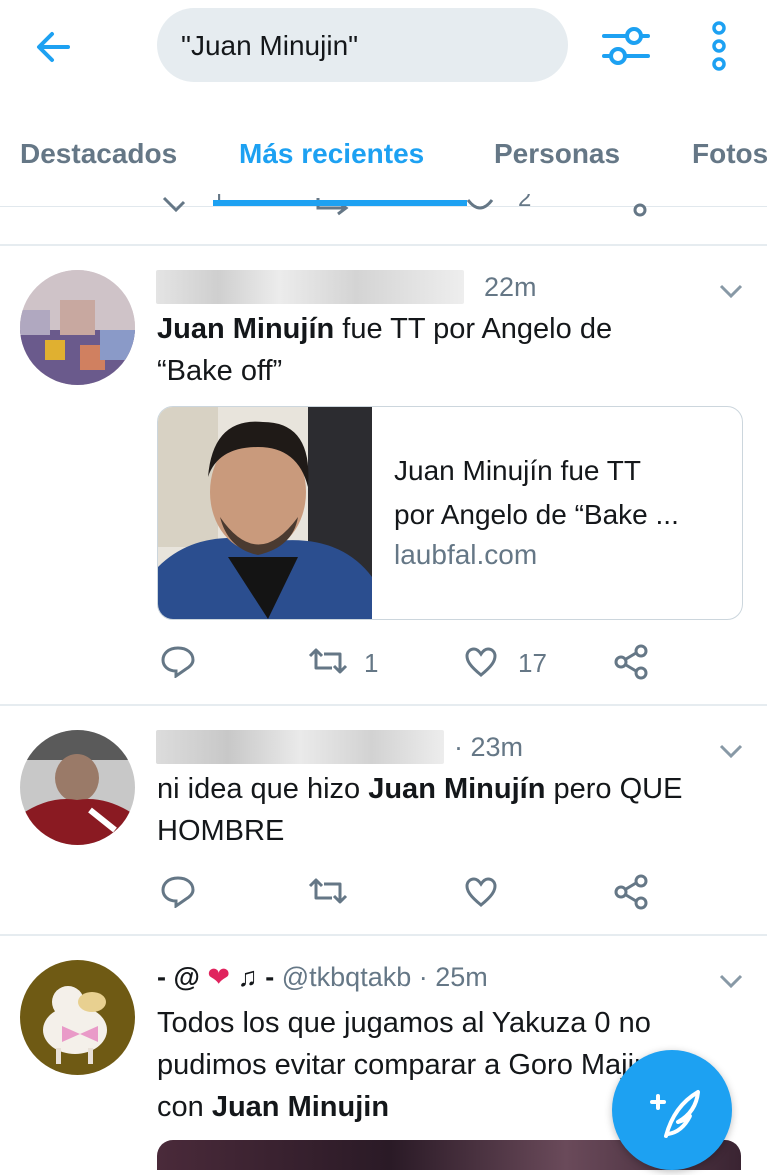  What do you see at coordinates (371, 663) in the screenshot?
I see `retweet-count: 1` at bounding box center [371, 663].